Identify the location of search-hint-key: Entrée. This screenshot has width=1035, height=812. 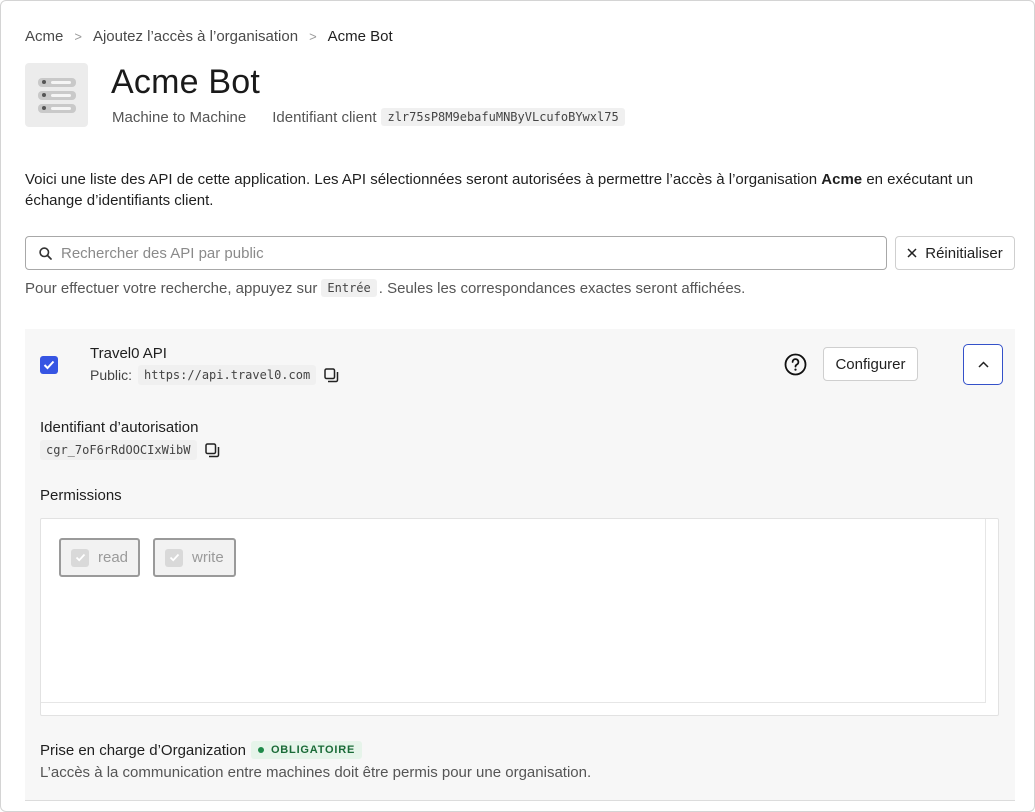
(349, 288).